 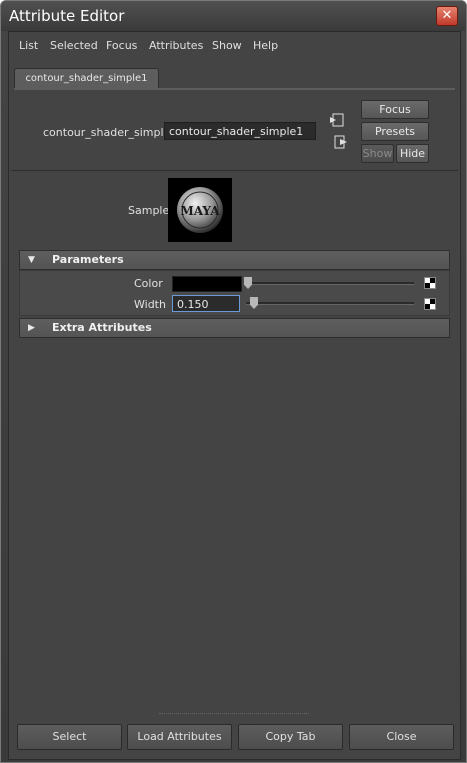 What do you see at coordinates (265, 45) in the screenshot?
I see `menu-help: Help` at bounding box center [265, 45].